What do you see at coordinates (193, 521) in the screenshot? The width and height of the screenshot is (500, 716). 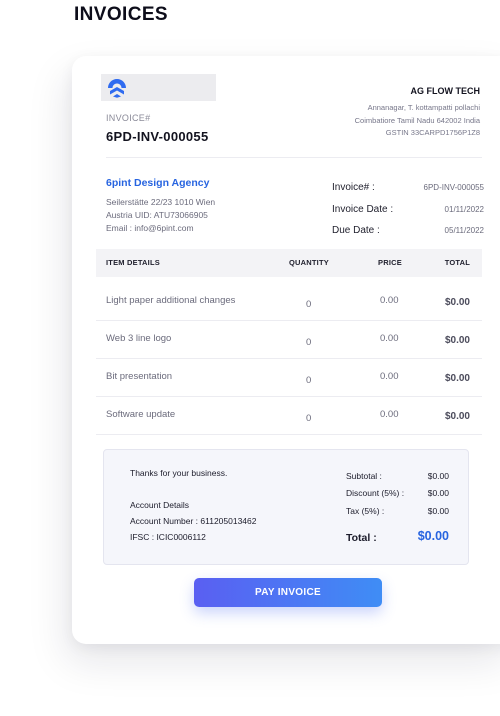 I see `account-number: Account Number : 611205013462` at bounding box center [193, 521].